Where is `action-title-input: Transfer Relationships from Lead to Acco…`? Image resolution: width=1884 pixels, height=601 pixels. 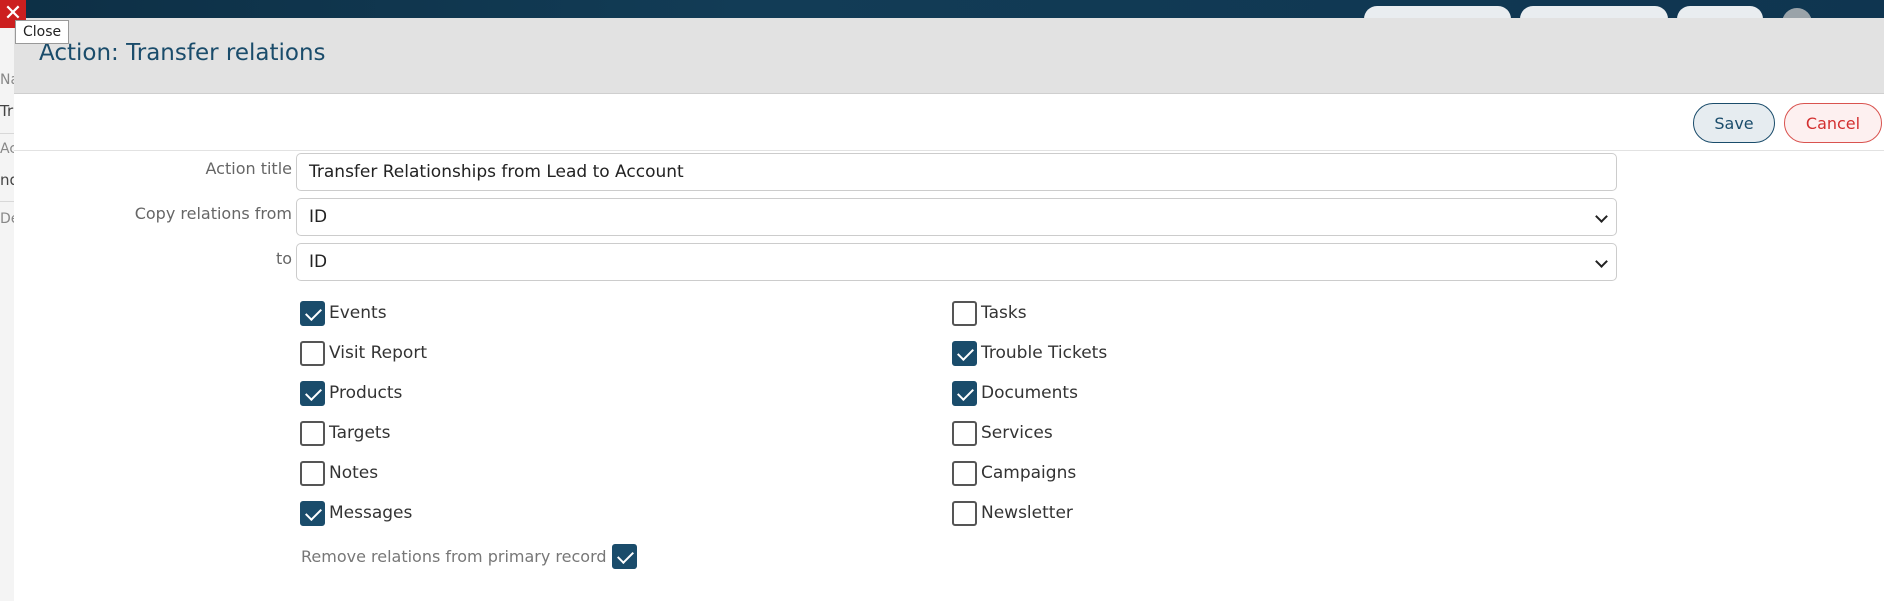 action-title-input: Transfer Relationships from Lead to Acco… is located at coordinates (956, 172).